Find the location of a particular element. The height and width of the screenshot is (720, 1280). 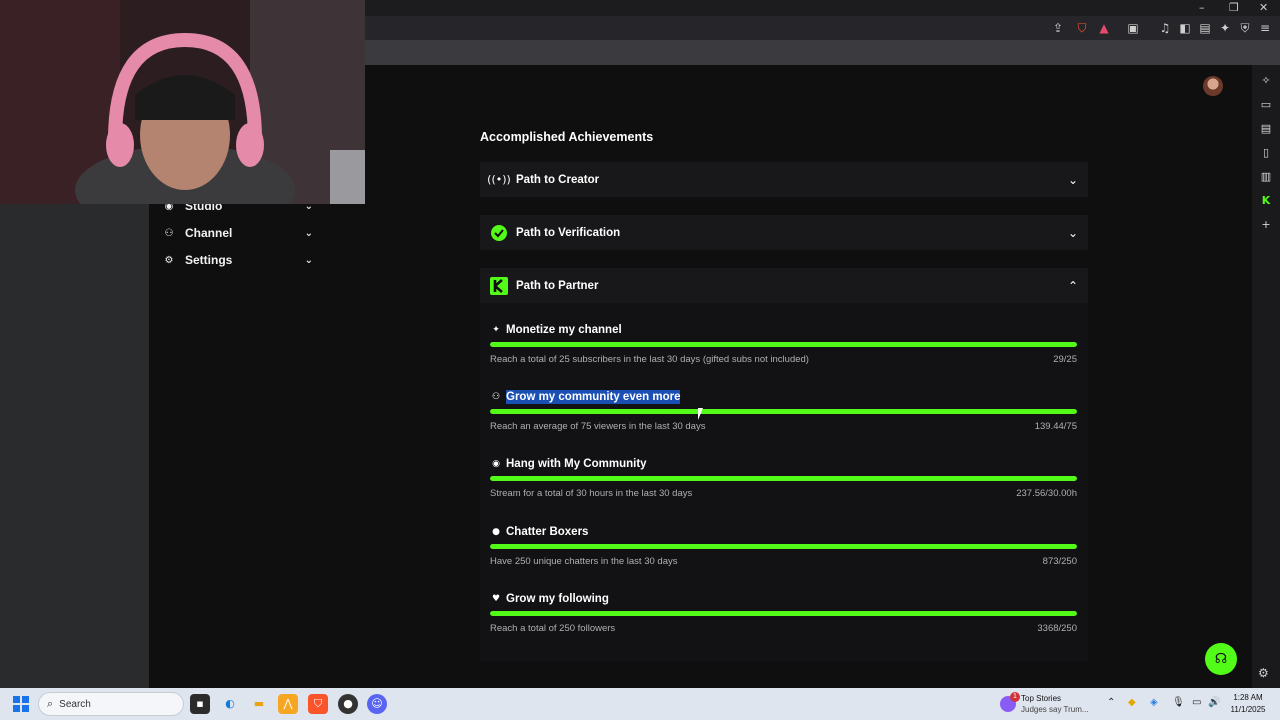

goal-value: 3368/250 is located at coordinates (1057, 628).